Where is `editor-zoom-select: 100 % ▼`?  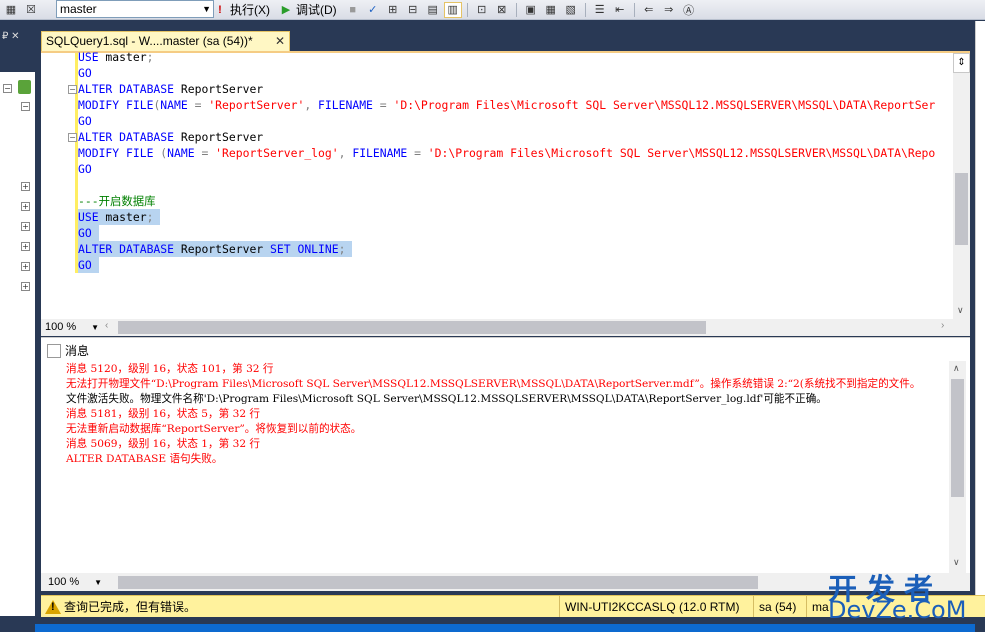 editor-zoom-select: 100 % ▼ is located at coordinates (72, 327).